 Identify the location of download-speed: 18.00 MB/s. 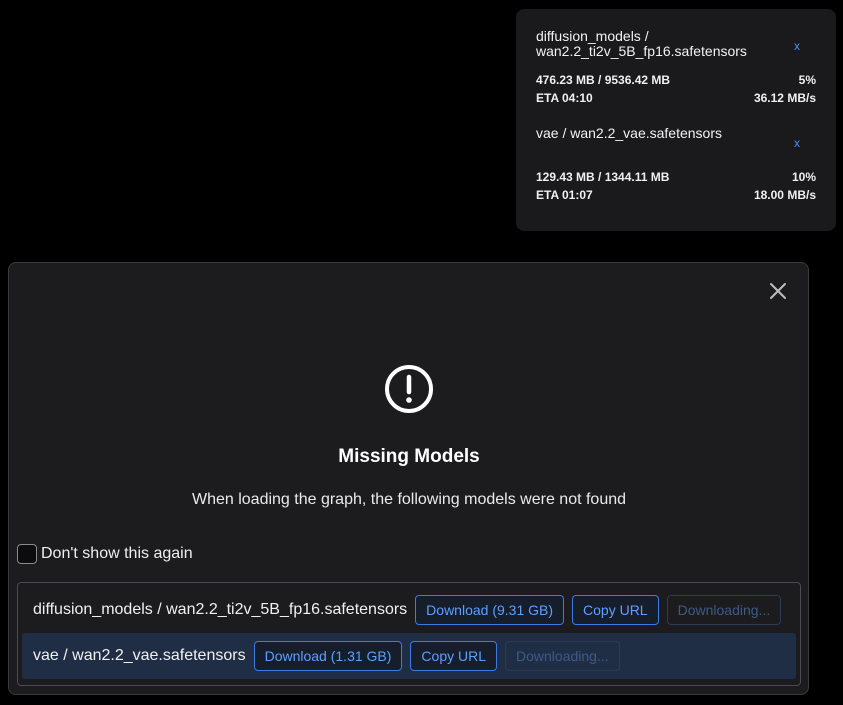
(784, 195).